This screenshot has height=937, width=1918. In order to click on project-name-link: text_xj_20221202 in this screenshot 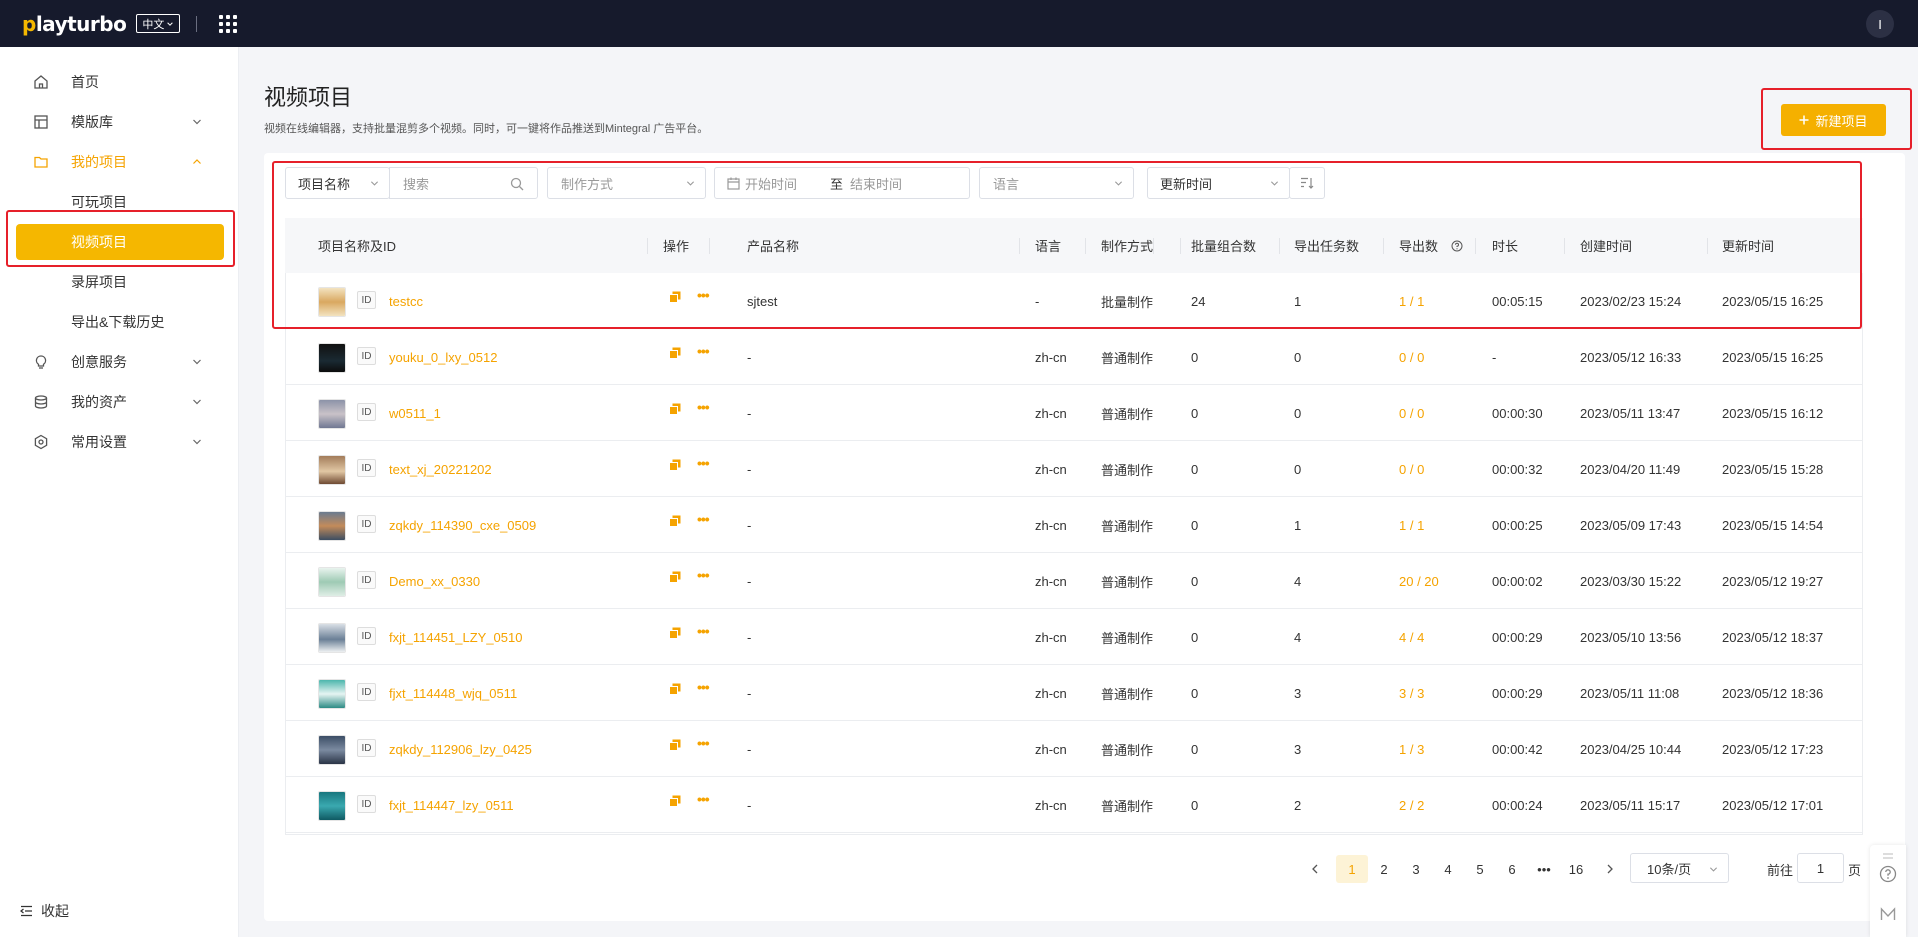, I will do `click(440, 469)`.